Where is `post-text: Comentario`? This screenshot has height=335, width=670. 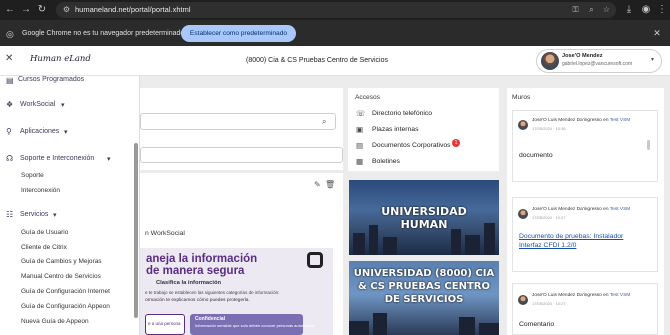
post-text: Comentario is located at coordinates (537, 324).